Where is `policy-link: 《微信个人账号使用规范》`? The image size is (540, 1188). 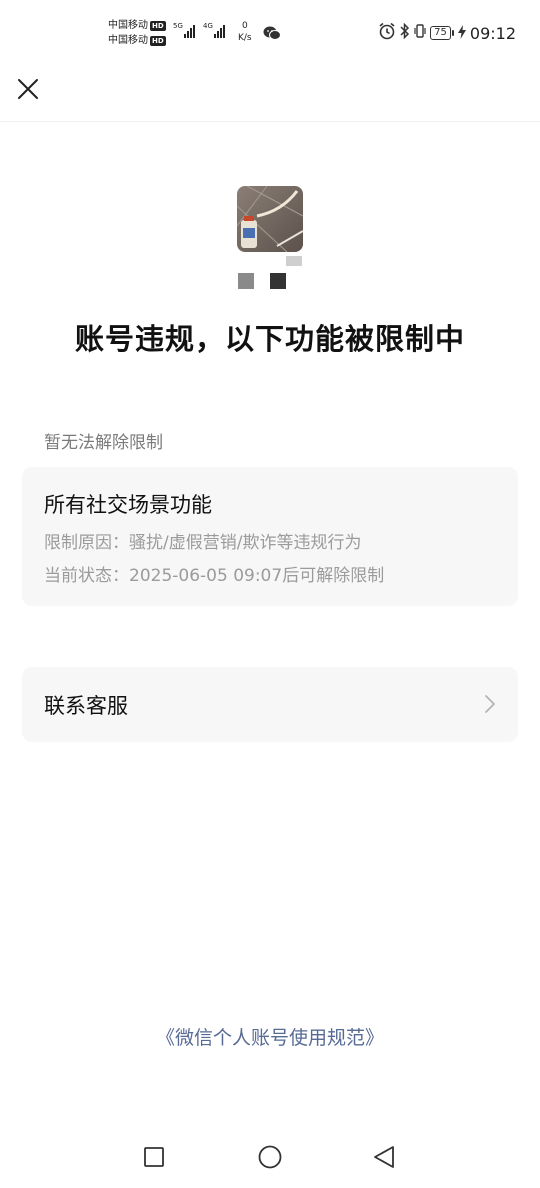
policy-link: 《微信个人账号使用规范》 is located at coordinates (270, 1036).